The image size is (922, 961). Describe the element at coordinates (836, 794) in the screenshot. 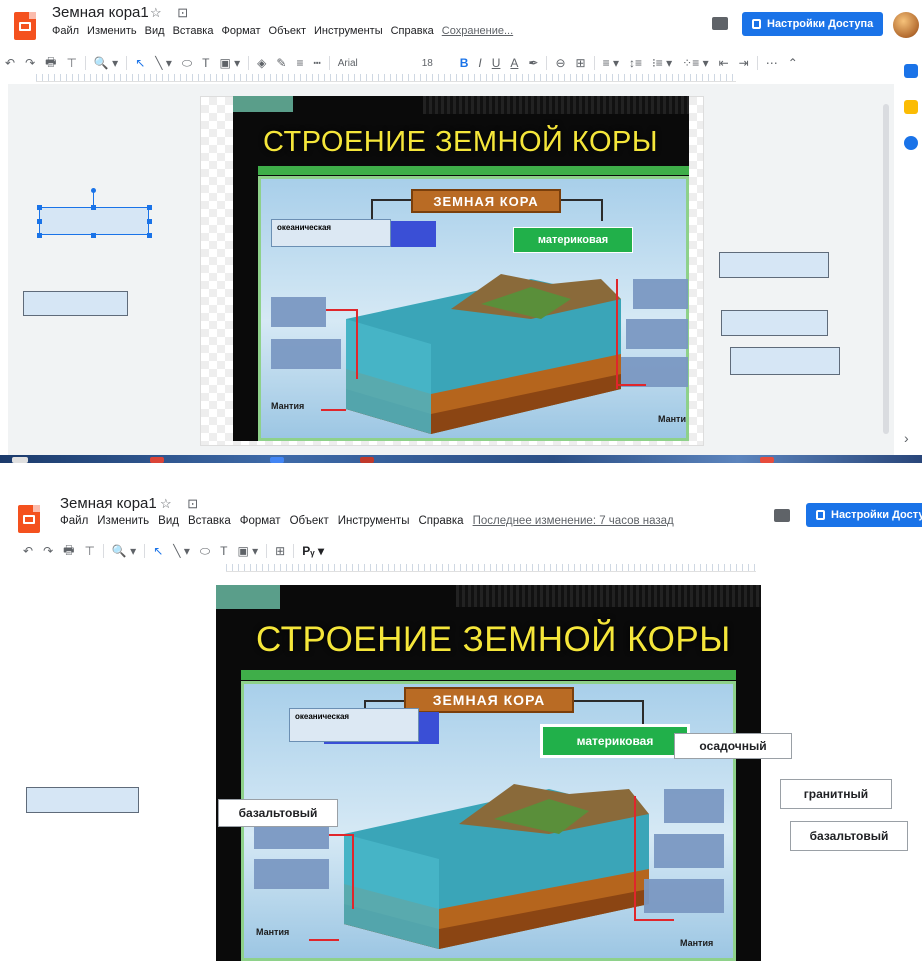

I see `word-card-granite: гранитный` at that location.